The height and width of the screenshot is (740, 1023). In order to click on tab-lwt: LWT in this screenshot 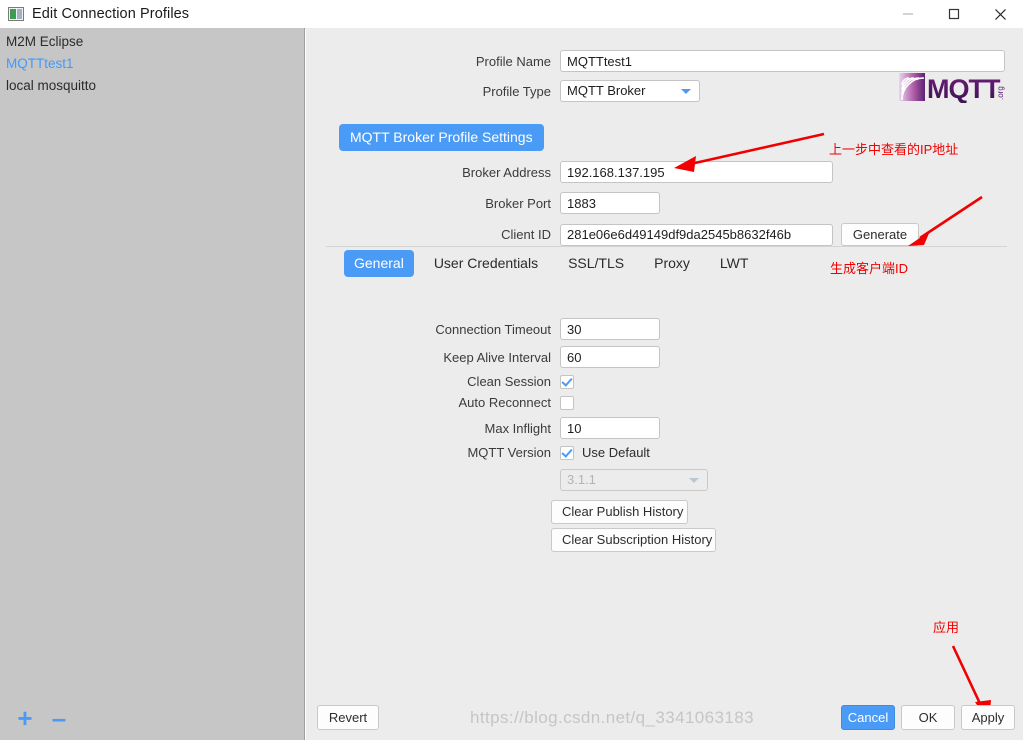, I will do `click(734, 263)`.